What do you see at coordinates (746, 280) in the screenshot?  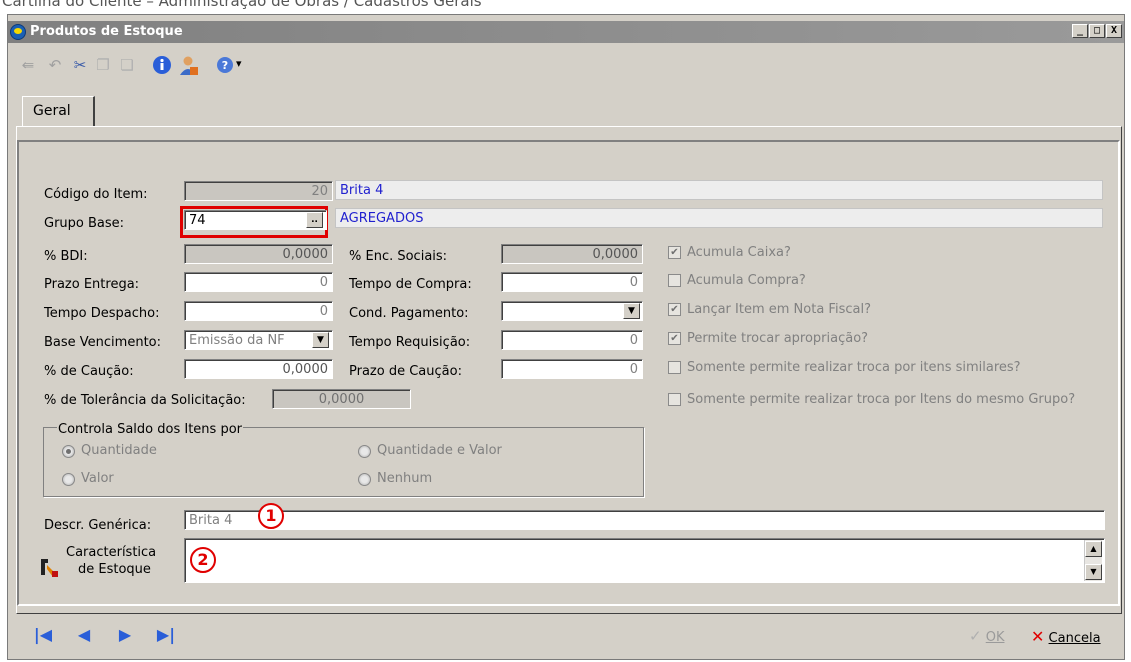 I see `acumula-compra-label: Acumula Compra?` at bounding box center [746, 280].